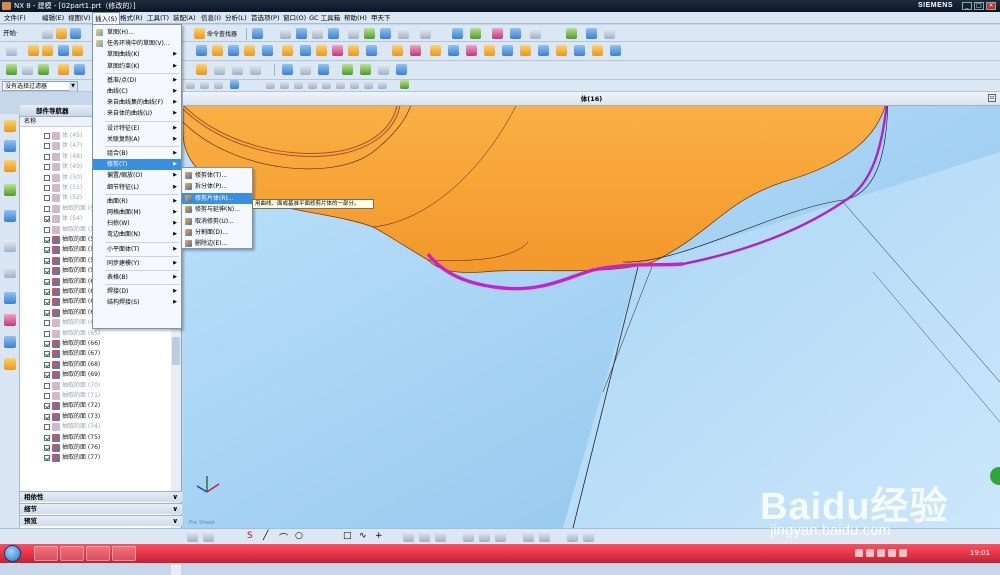 This screenshot has height=575, width=1000. What do you see at coordinates (385, 33) in the screenshot?
I see `view-orient-icon` at bounding box center [385, 33].